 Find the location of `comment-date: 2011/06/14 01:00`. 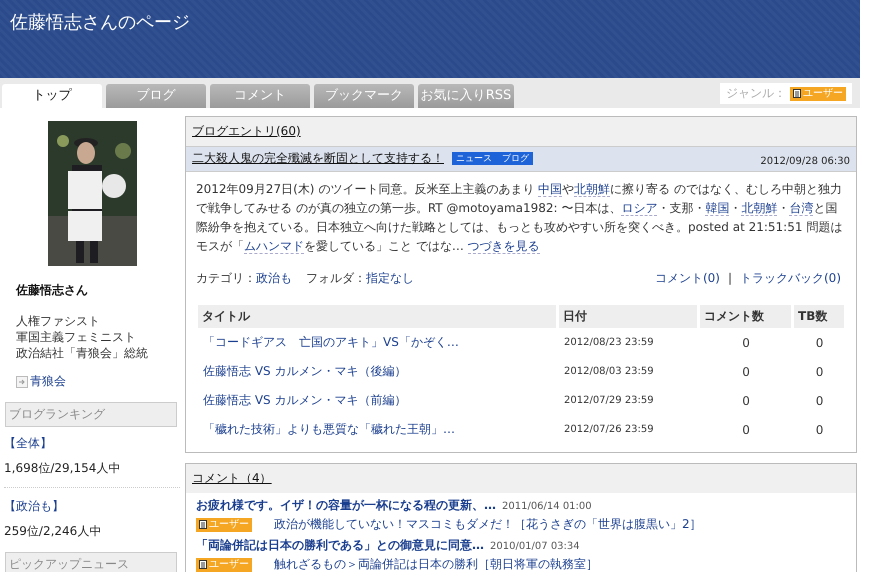

comment-date: 2011/06/14 01:00 is located at coordinates (547, 506).